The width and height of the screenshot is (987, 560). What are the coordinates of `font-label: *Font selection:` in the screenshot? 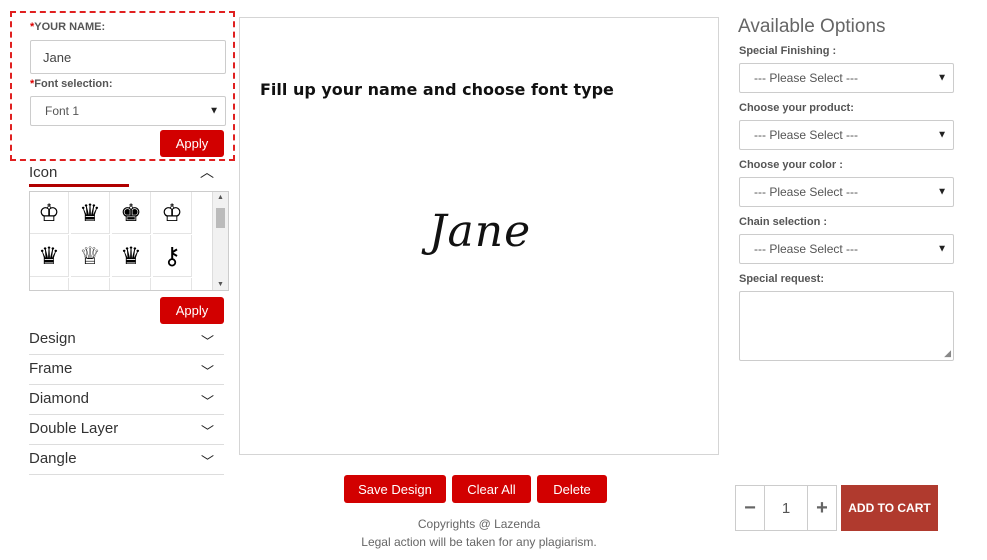 It's located at (71, 84).